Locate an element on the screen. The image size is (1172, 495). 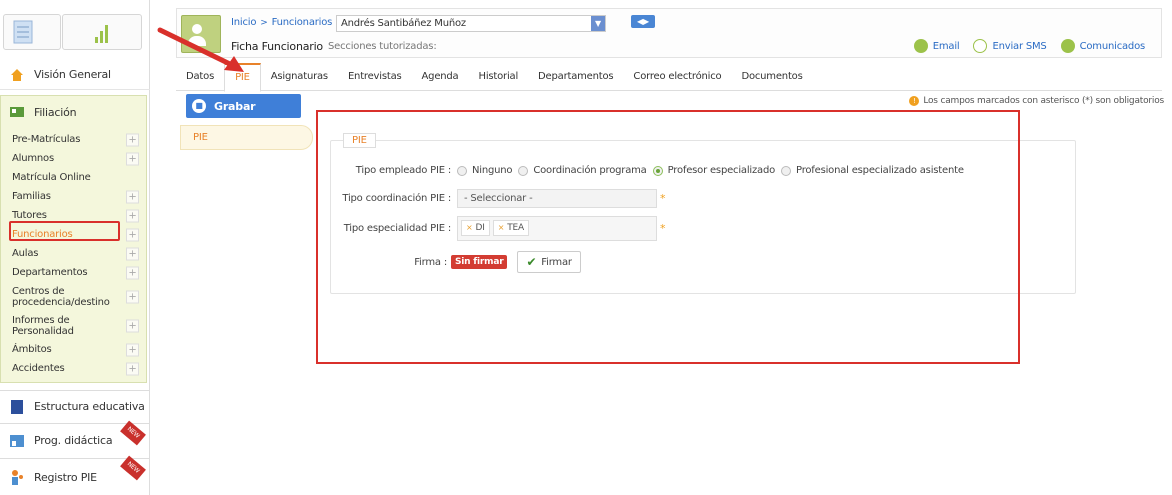
sidebar-item-filiacion: Filiación is located at coordinates (75, 112).